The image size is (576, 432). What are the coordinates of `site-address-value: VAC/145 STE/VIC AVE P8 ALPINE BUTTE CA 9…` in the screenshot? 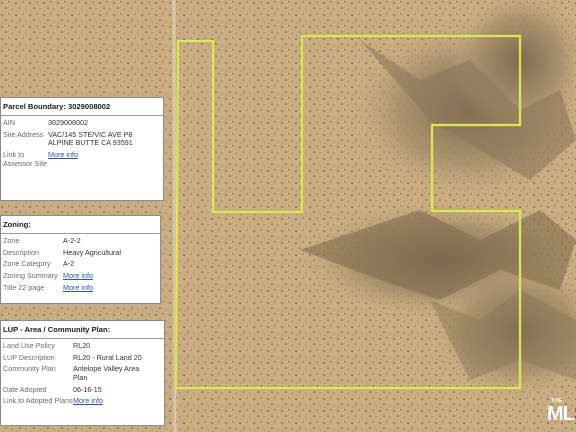 It's located at (90, 138).